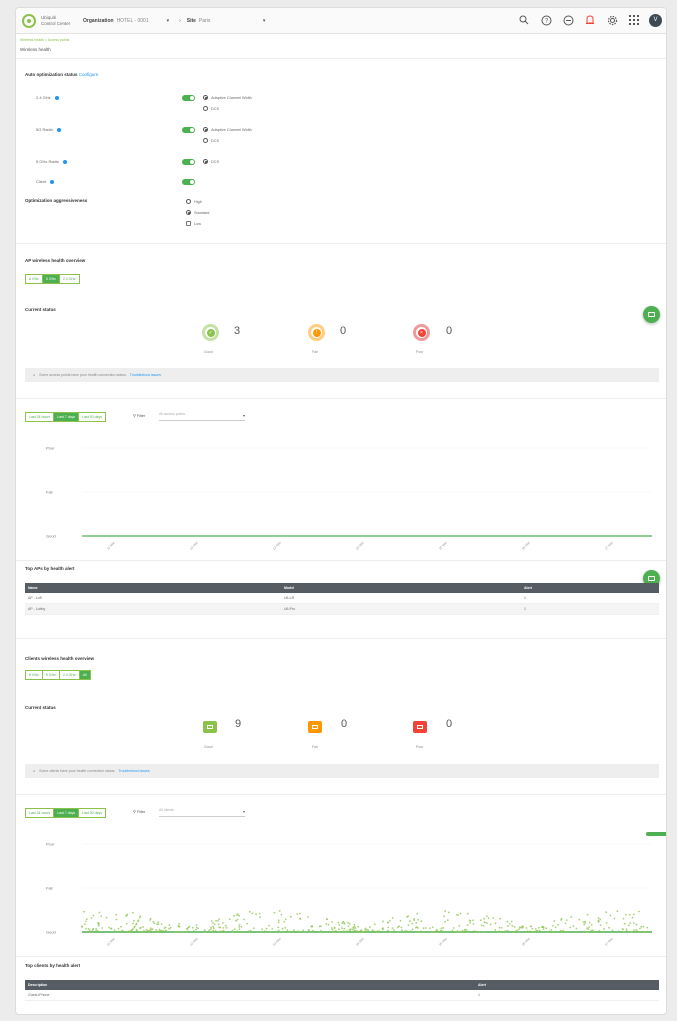 The height and width of the screenshot is (1021, 677). What do you see at coordinates (202, 812) in the screenshot?
I see `clients-filter-select: All clients ▾` at bounding box center [202, 812].